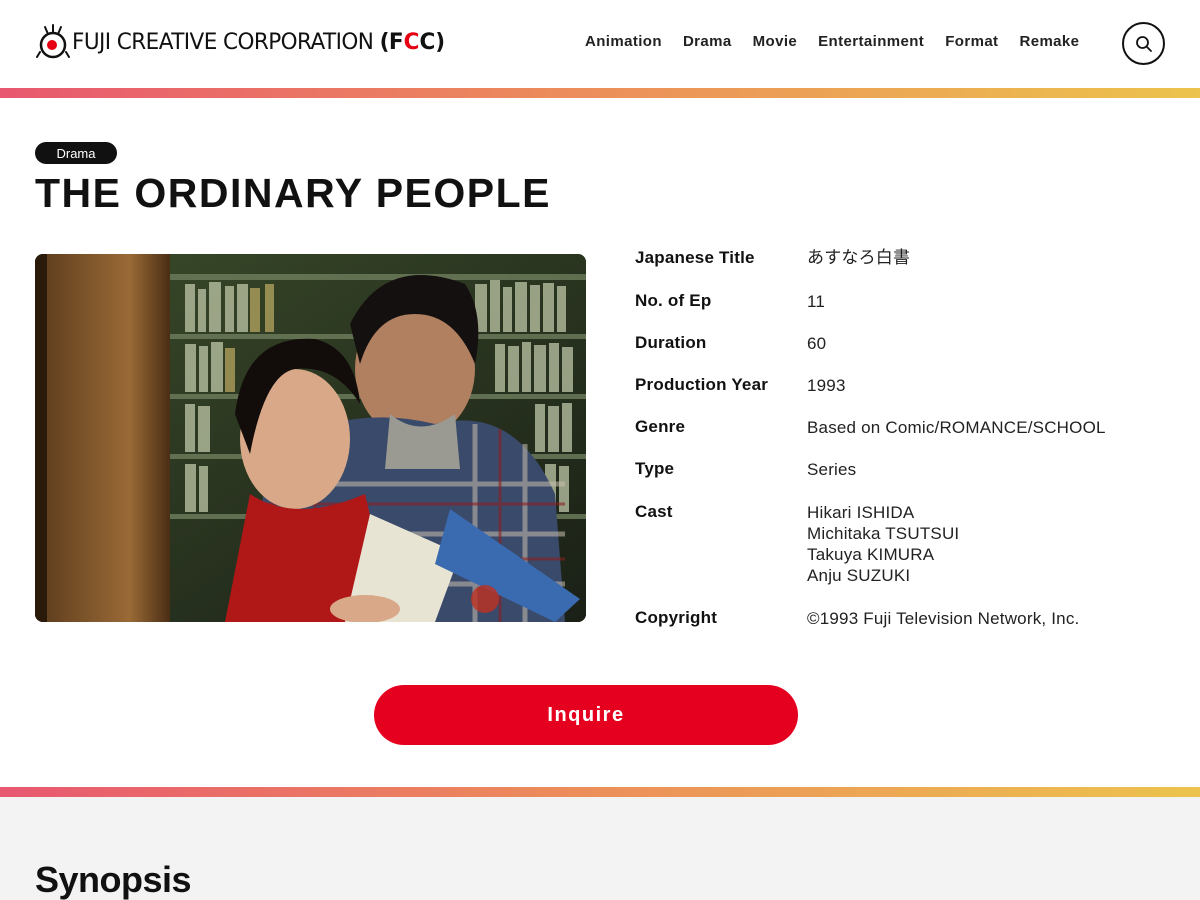 The image size is (1200, 900). What do you see at coordinates (861, 512) in the screenshot?
I see `cast-member: Hikari ISHIDA` at bounding box center [861, 512].